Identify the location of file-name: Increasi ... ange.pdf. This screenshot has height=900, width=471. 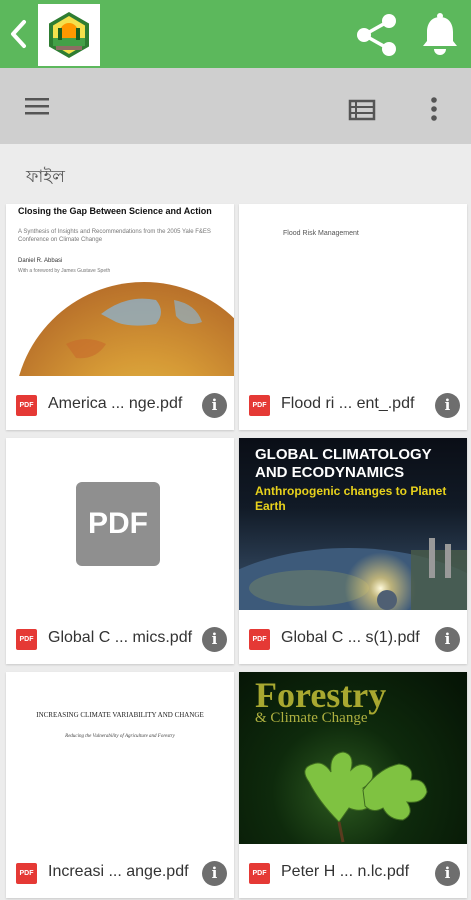
(118, 871).